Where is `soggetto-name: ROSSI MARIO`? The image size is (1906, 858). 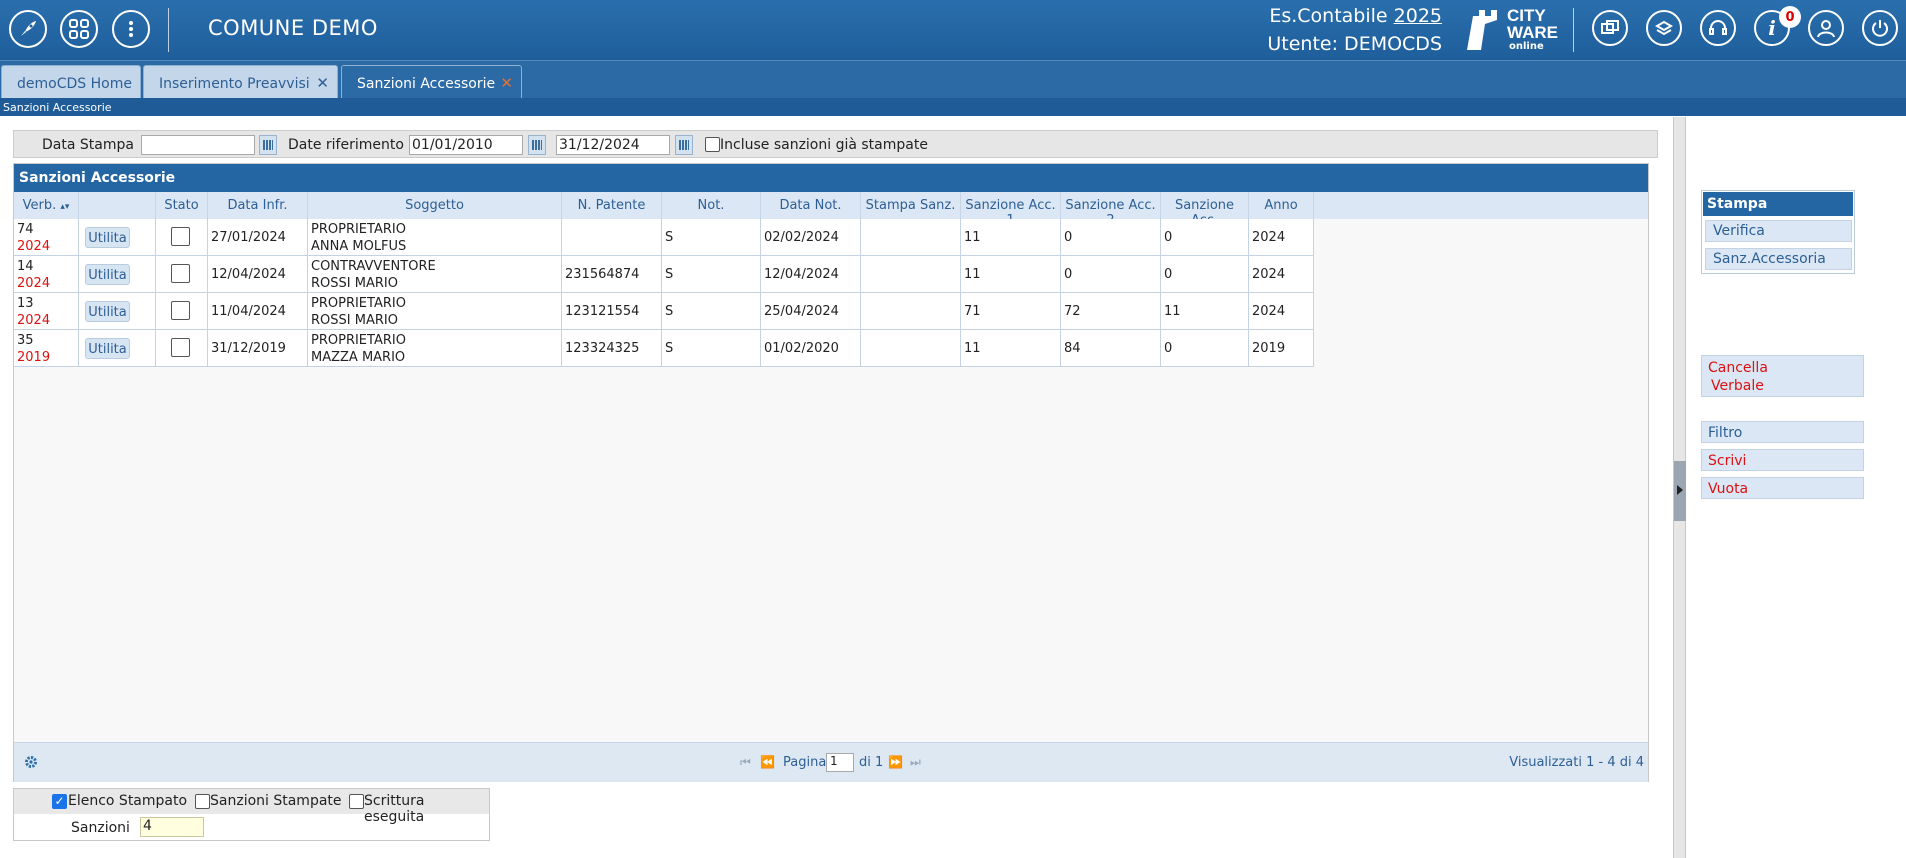 soggetto-name: ROSSI MARIO is located at coordinates (354, 283).